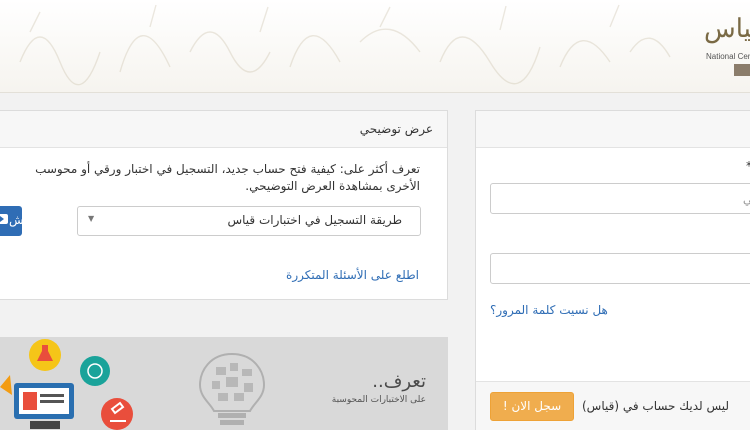  I want to click on computerized-tests-banner: تعرف.. على الاختبارات المحوسبة, so click(224, 383).